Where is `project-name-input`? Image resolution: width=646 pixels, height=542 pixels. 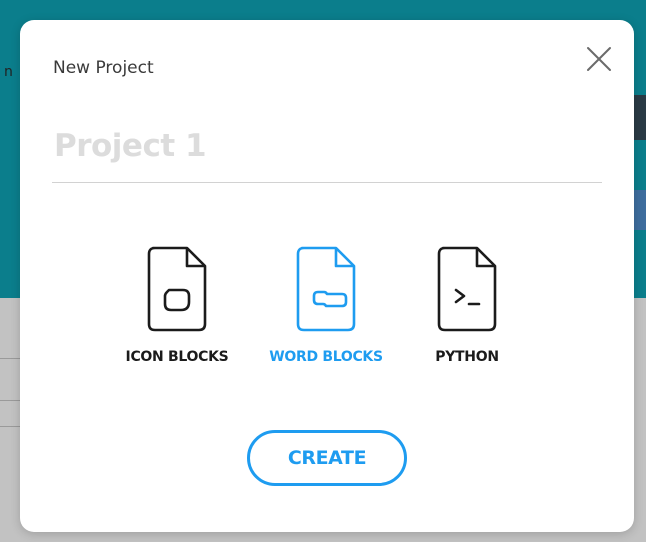 project-name-input is located at coordinates (327, 146).